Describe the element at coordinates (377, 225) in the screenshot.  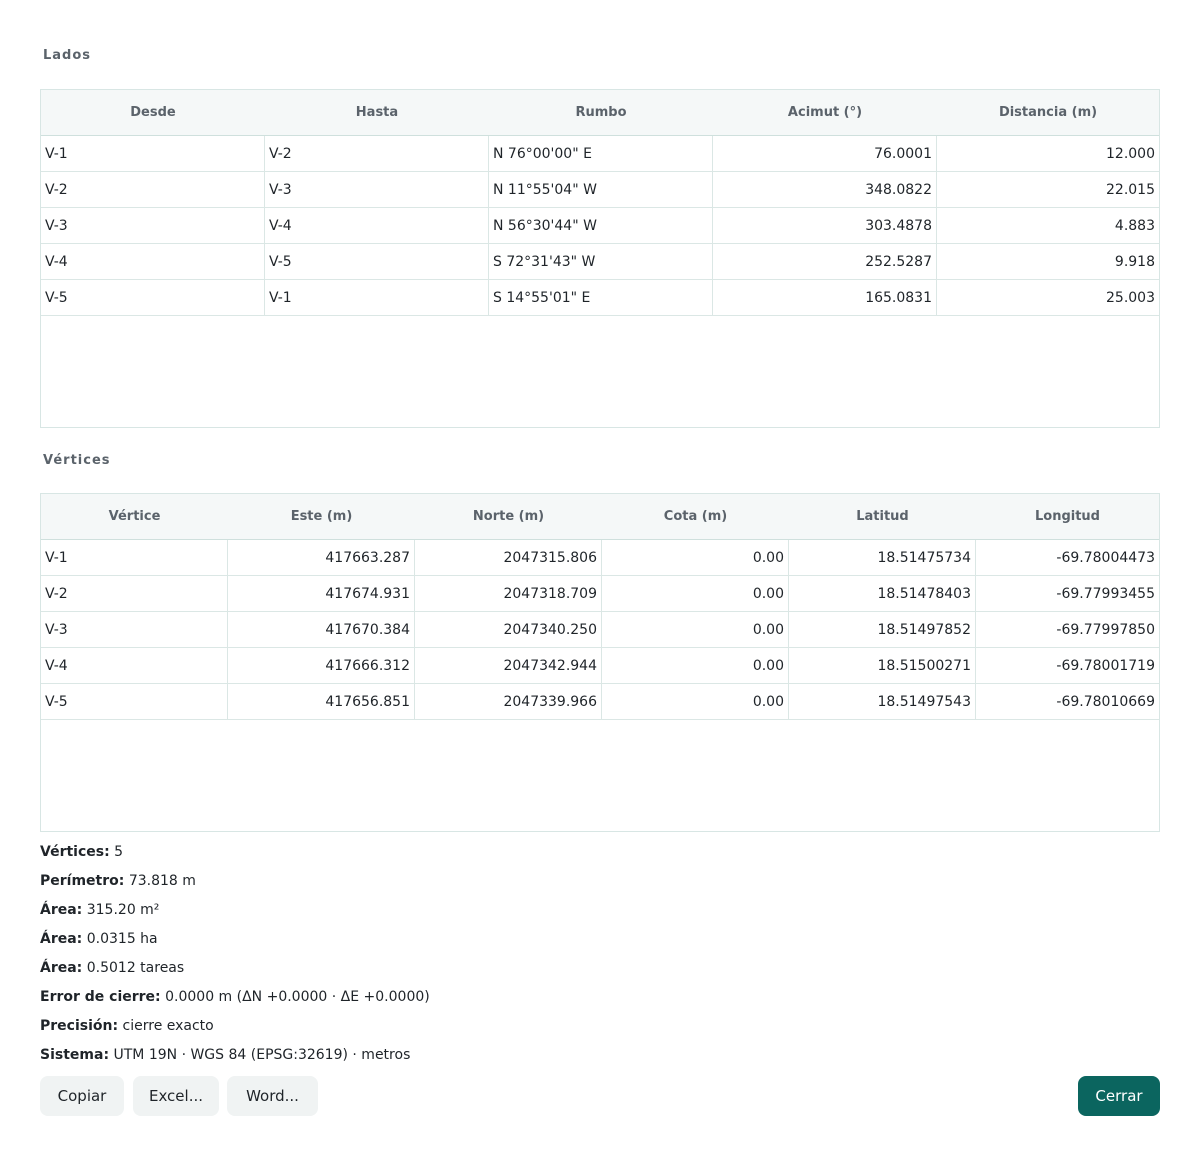
I see `cell-hasta: V-4` at that location.